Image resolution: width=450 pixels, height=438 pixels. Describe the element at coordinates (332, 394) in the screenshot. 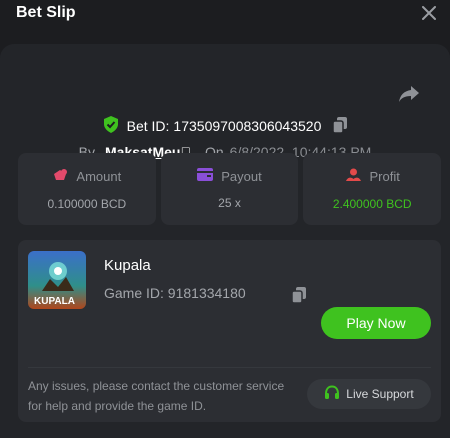

I see `headset-icon` at that location.